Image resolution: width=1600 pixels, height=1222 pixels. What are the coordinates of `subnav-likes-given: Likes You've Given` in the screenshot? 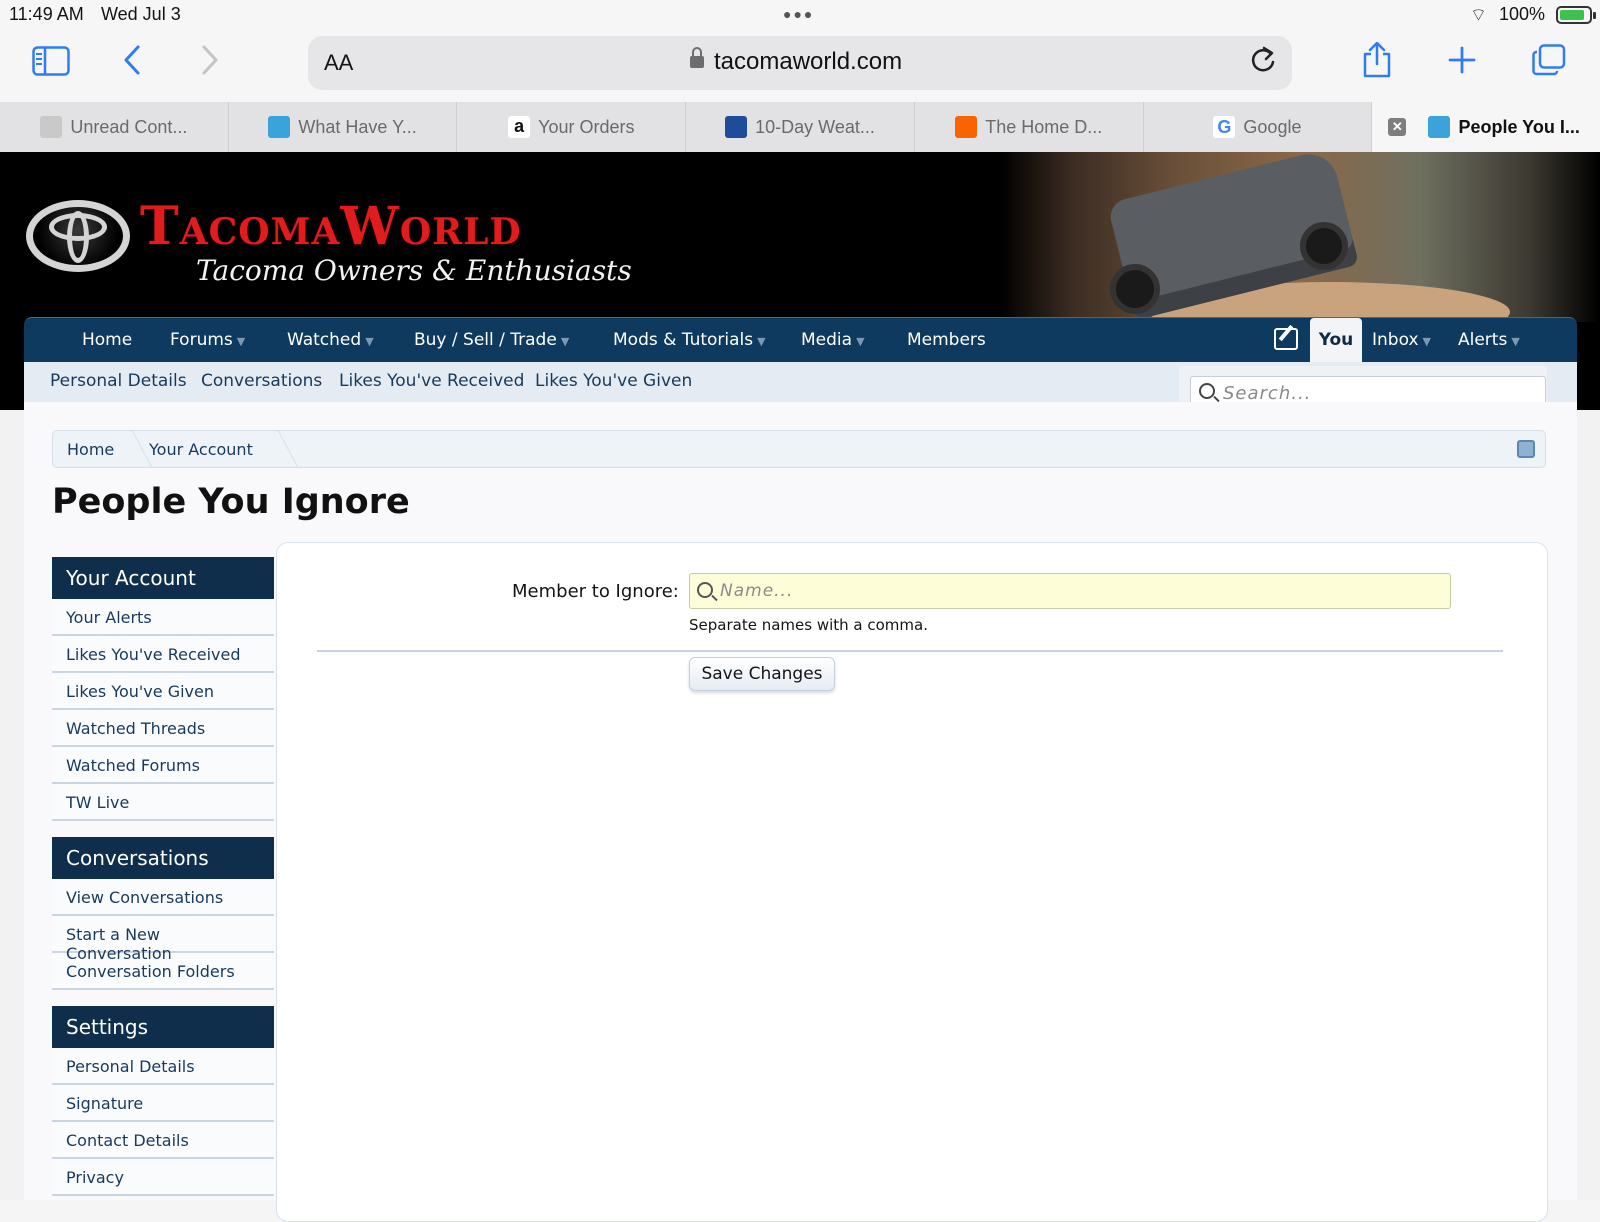 It's located at (613, 381).